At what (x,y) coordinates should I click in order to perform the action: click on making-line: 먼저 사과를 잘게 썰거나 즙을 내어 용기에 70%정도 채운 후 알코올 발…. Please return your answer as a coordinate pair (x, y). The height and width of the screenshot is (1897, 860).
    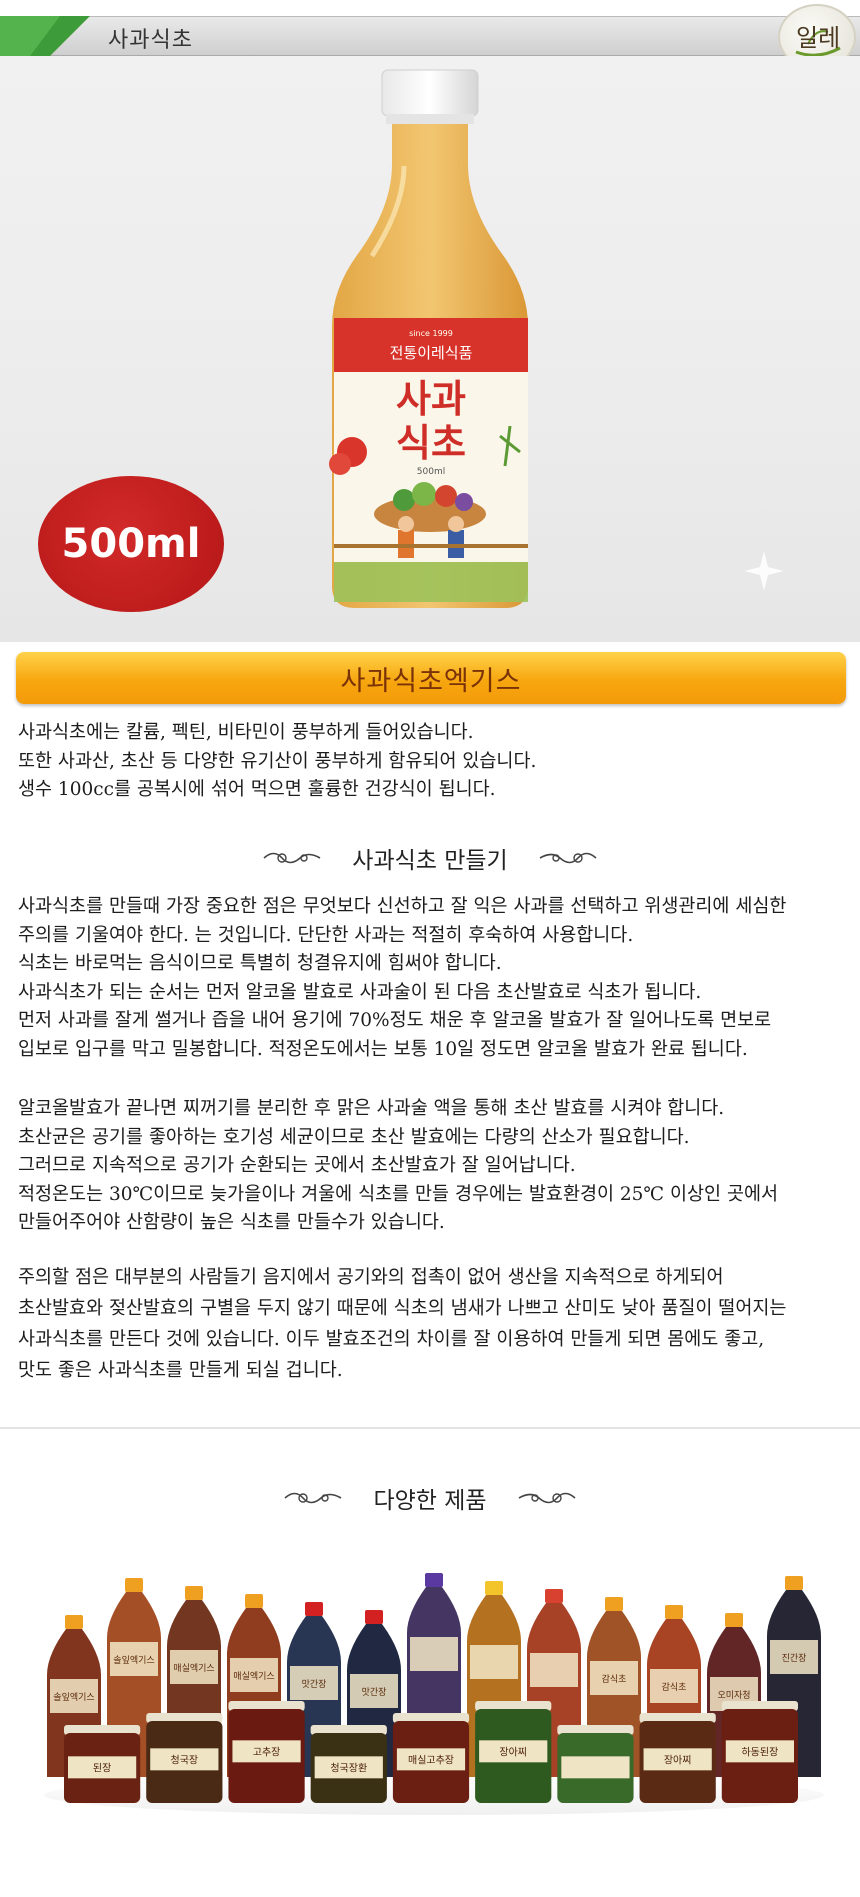
    Looking at the image, I should click on (395, 1020).